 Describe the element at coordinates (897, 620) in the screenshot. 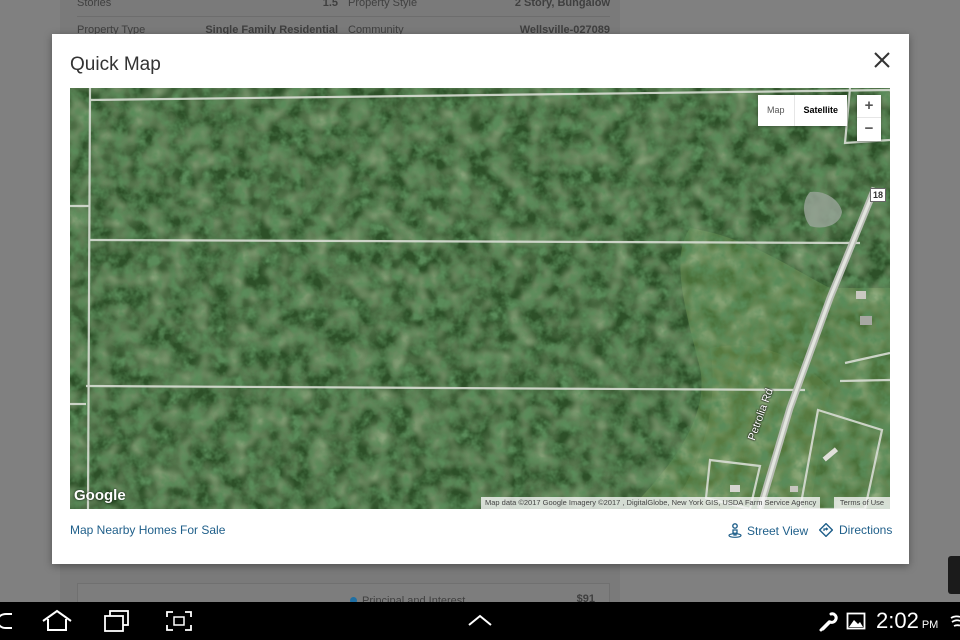

I see `clock-time: 2:02` at that location.